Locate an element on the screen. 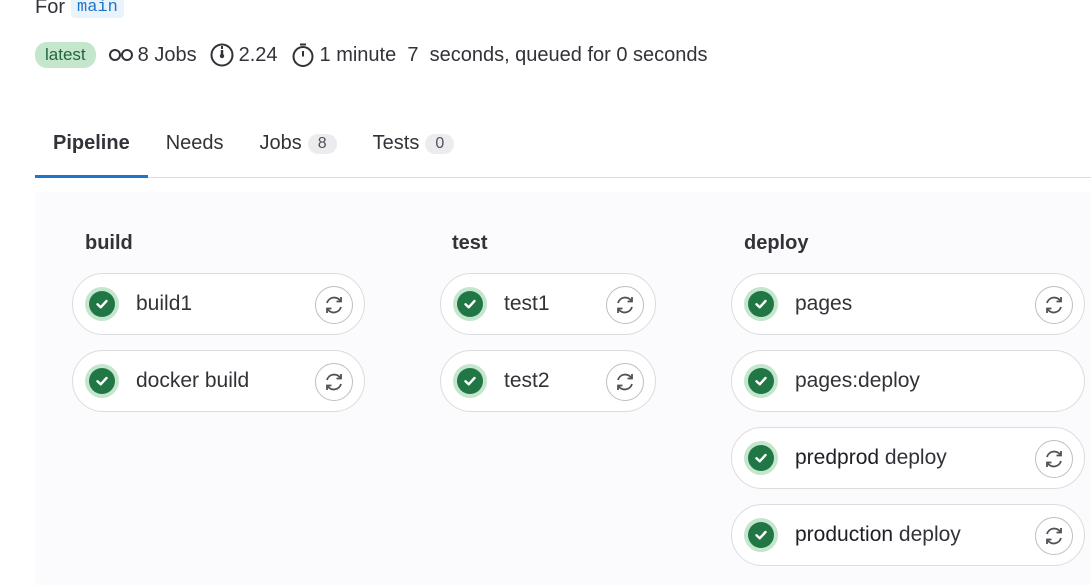  stage-title-deploy: deploy is located at coordinates (776, 243).